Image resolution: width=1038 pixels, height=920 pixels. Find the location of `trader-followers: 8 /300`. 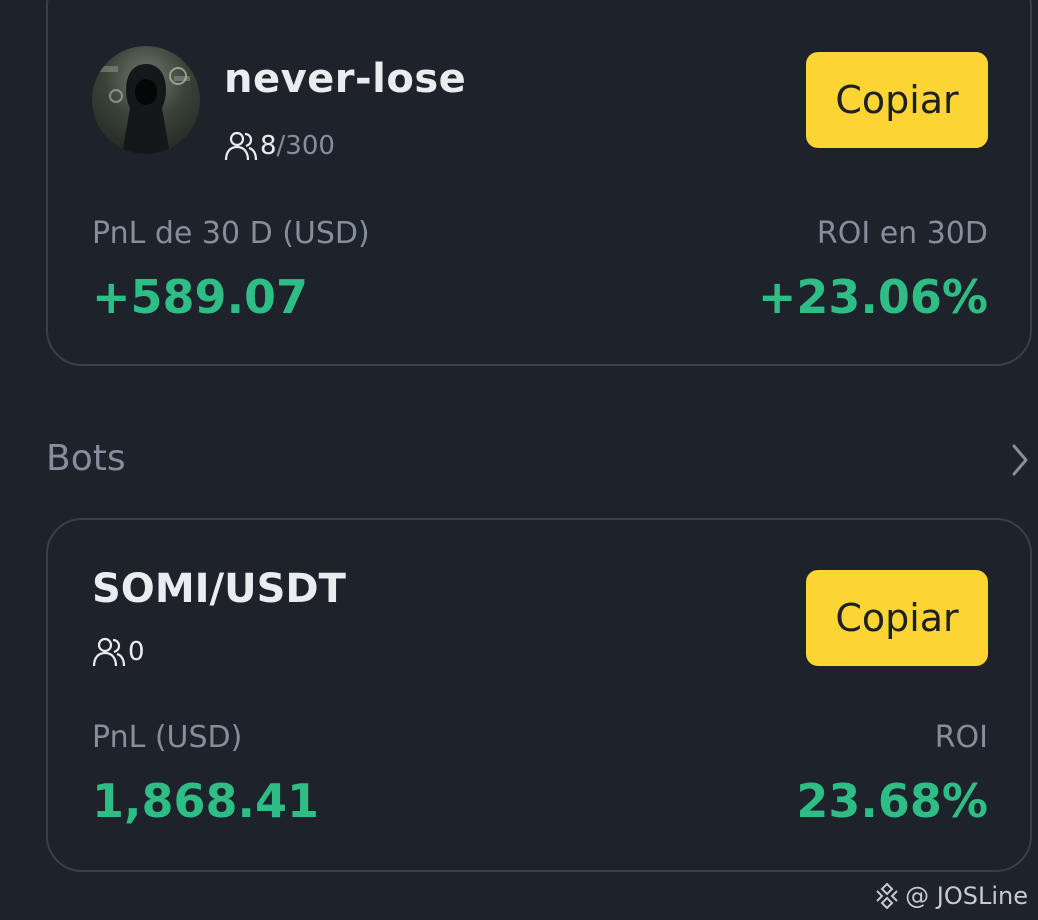

trader-followers: 8 /300 is located at coordinates (279, 146).